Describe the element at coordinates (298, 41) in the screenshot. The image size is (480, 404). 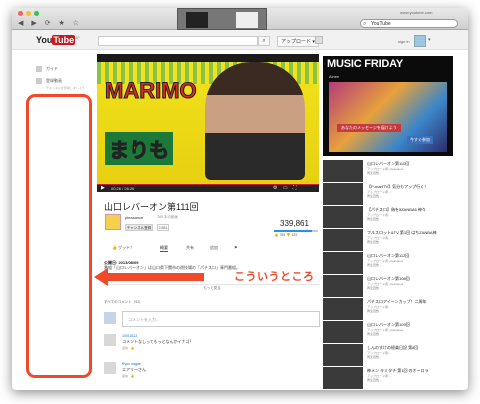
I see `upload-button: アップロード ▾` at that location.